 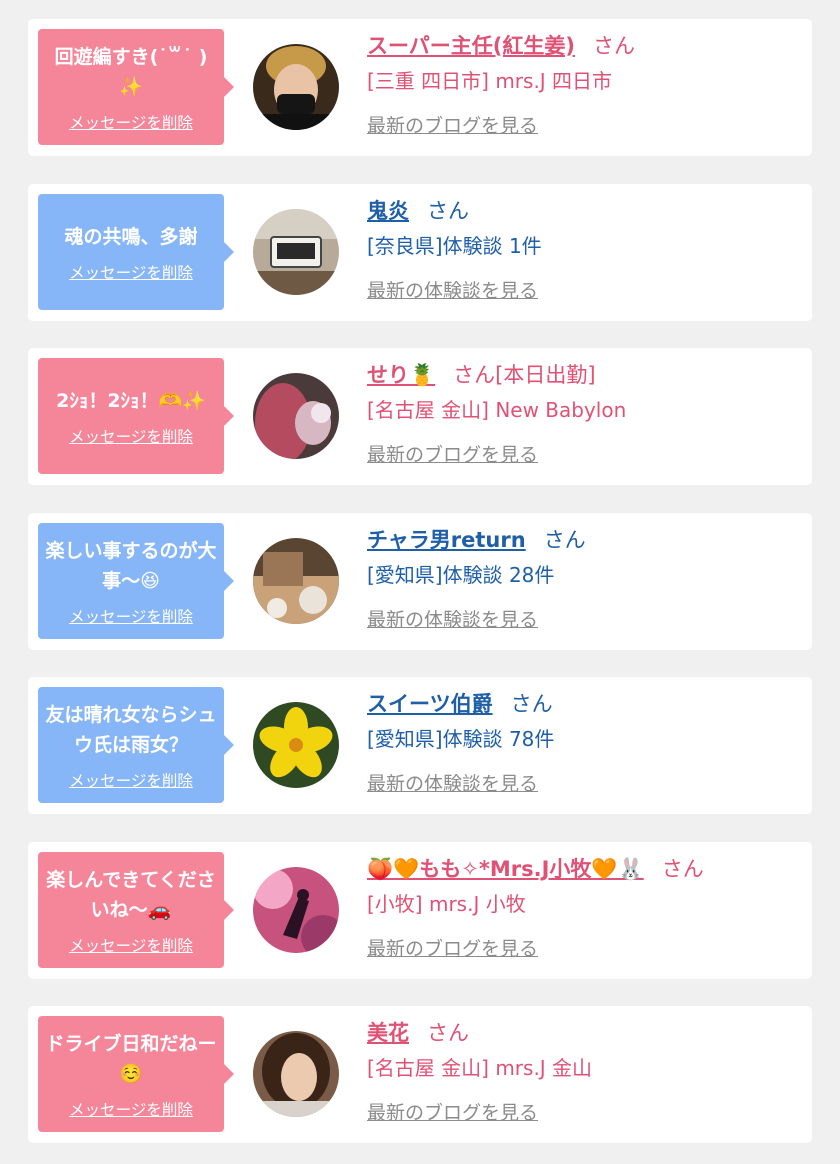 What do you see at coordinates (454, 246) in the screenshot?
I see `user-location: [奈良県]体験談 1件` at bounding box center [454, 246].